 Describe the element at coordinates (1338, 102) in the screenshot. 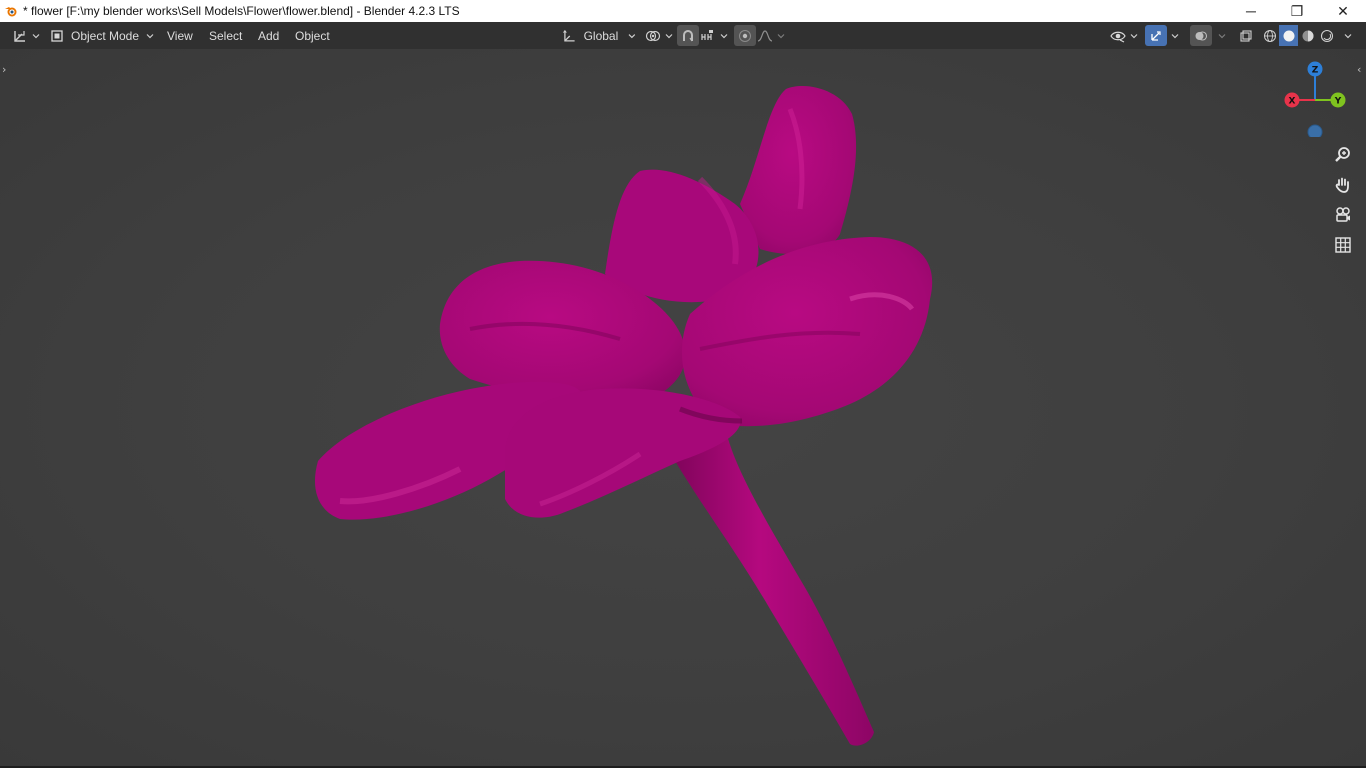

I see `gizmo-y-label: Y` at that location.